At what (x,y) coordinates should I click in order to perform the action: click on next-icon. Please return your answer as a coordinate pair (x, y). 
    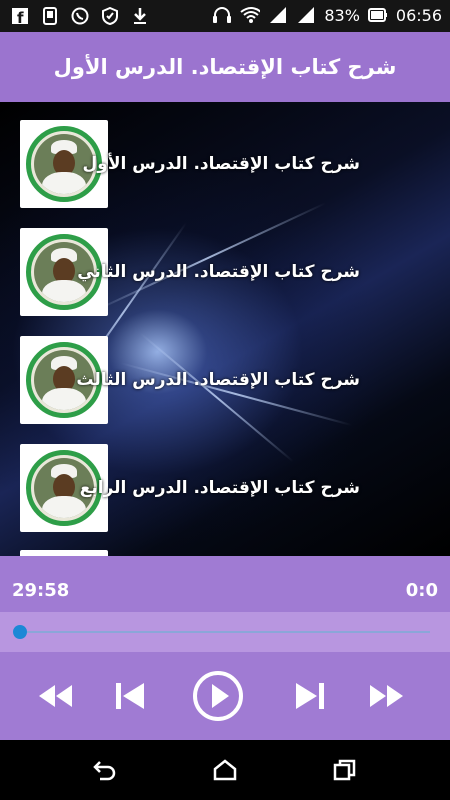
    Looking at the image, I should click on (310, 696).